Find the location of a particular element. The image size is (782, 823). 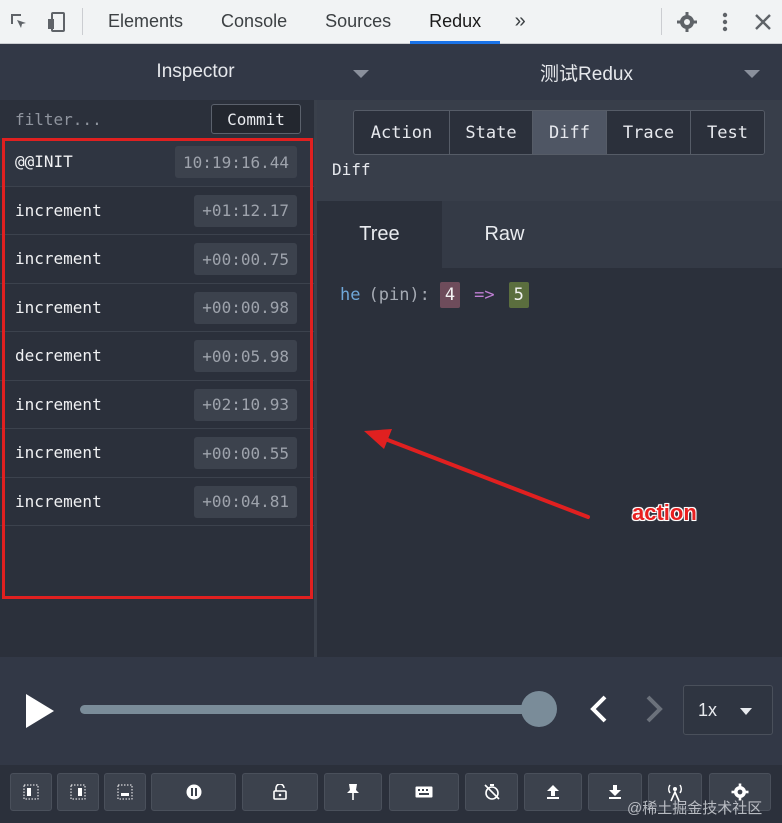

monitor-selector-label: Inspector is located at coordinates (195, 71).